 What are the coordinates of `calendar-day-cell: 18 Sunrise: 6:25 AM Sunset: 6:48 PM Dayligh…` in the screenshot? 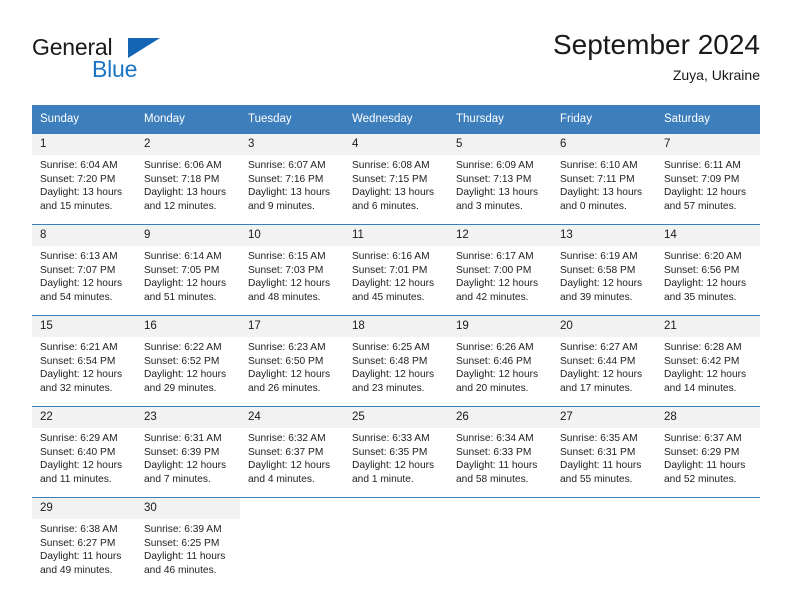 It's located at (396, 361).